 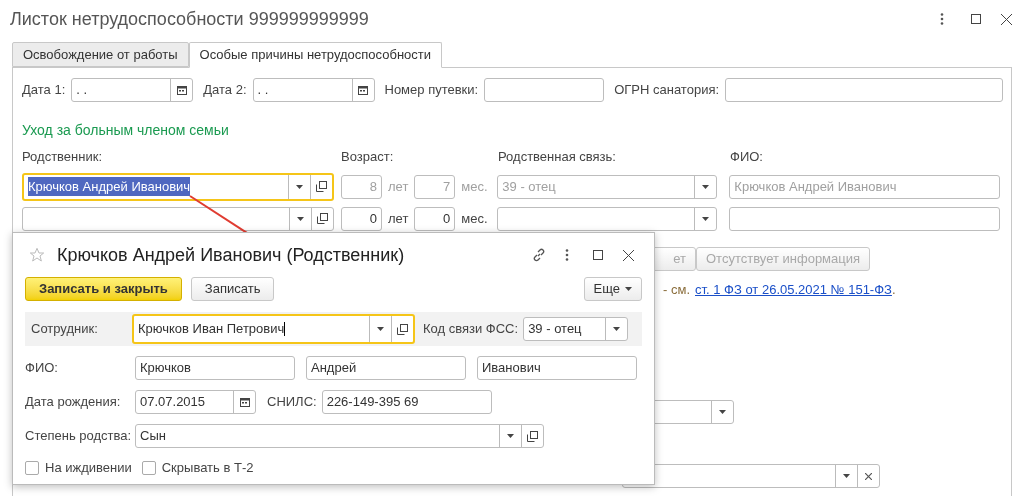 I want to click on note-text: - см., so click(x=676, y=289).